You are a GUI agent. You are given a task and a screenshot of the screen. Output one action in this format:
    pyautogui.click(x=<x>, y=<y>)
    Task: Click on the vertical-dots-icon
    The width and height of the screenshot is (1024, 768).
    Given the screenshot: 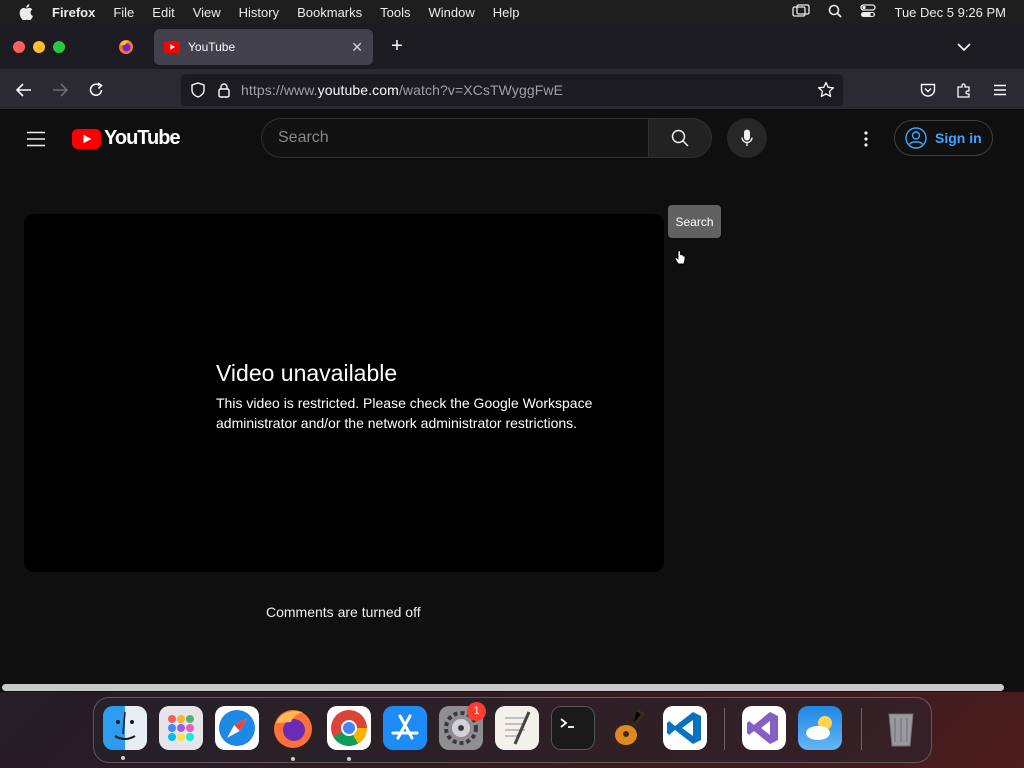 What is the action you would take?
    pyautogui.click(x=866, y=139)
    